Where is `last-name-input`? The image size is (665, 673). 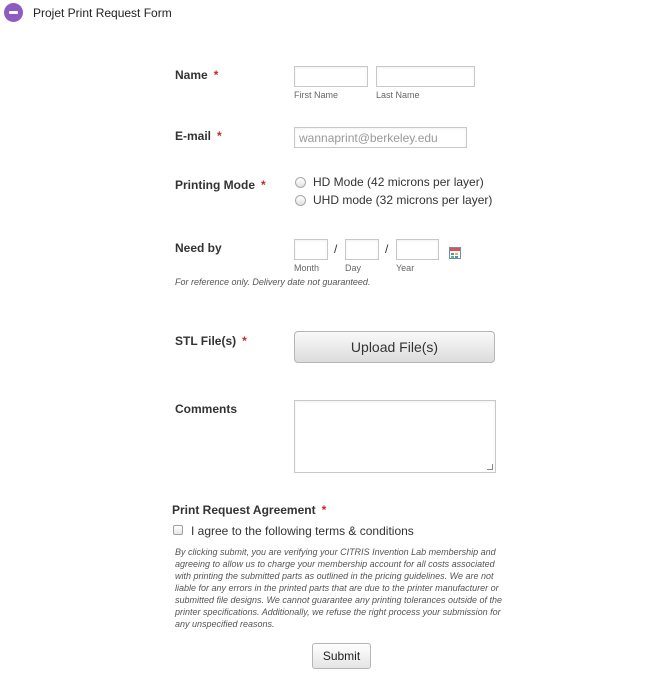
last-name-input is located at coordinates (425, 76).